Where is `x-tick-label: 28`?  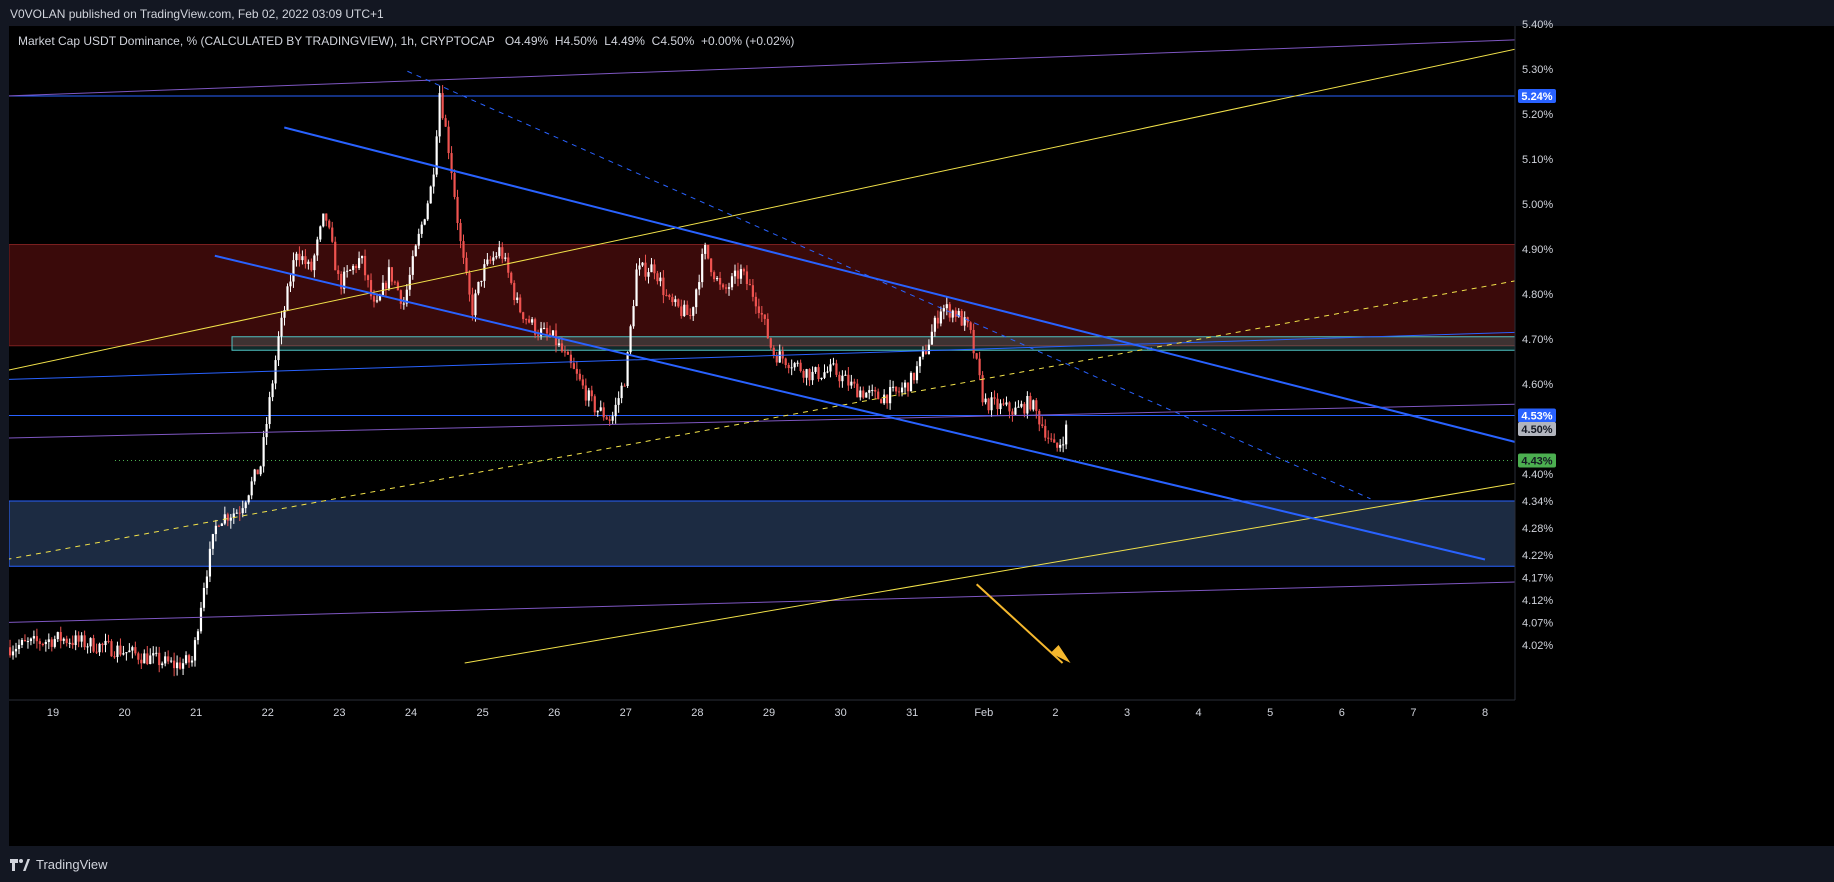
x-tick-label: 28 is located at coordinates (697, 713).